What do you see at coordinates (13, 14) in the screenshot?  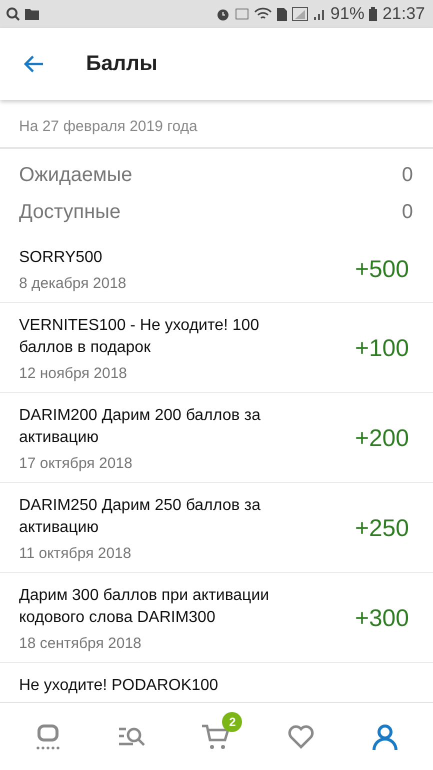 I see `search-icon` at bounding box center [13, 14].